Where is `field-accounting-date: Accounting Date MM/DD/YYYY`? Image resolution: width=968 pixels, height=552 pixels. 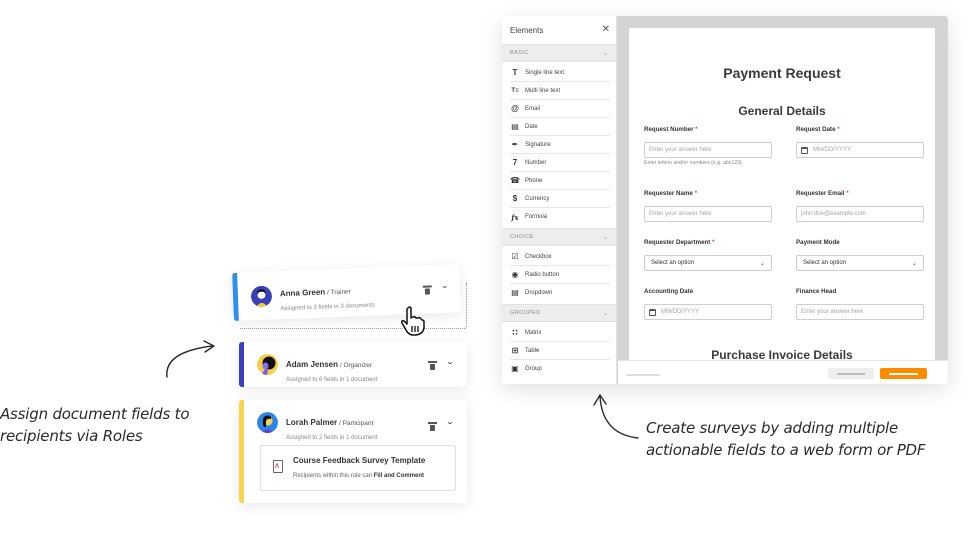 field-accounting-date: Accounting Date MM/DD/YYYY is located at coordinates (708, 304).